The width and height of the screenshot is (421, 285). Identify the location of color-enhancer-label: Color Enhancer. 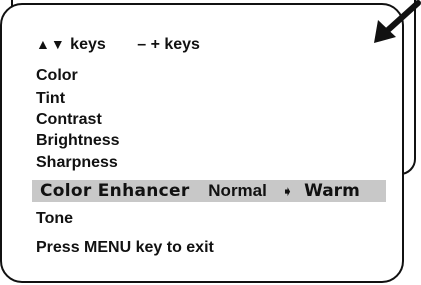
(115, 191).